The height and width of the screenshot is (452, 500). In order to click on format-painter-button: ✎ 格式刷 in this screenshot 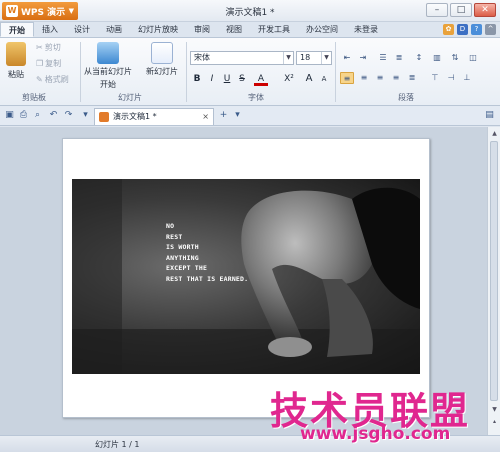, I will do `click(52, 79)`.